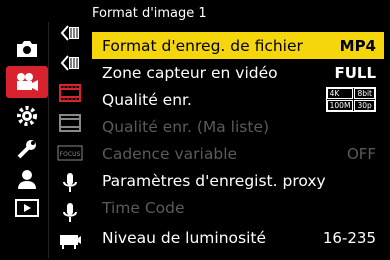  Describe the element at coordinates (70, 33) in the screenshot. I see `film-format-icon` at that location.